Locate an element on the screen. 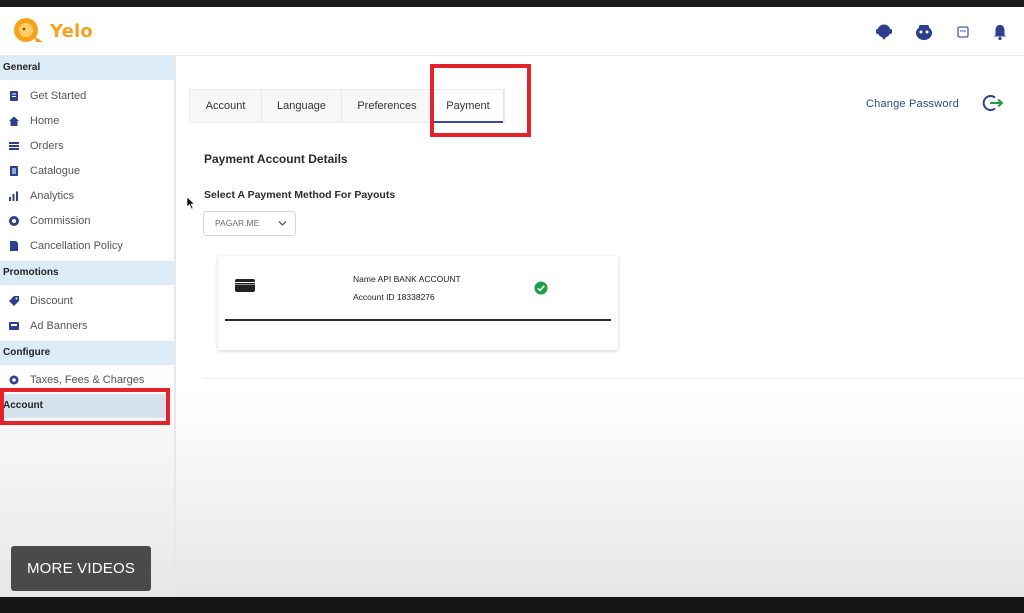 This screenshot has height=613, width=1024. sidebar-item-label: Get Started is located at coordinates (58, 96).